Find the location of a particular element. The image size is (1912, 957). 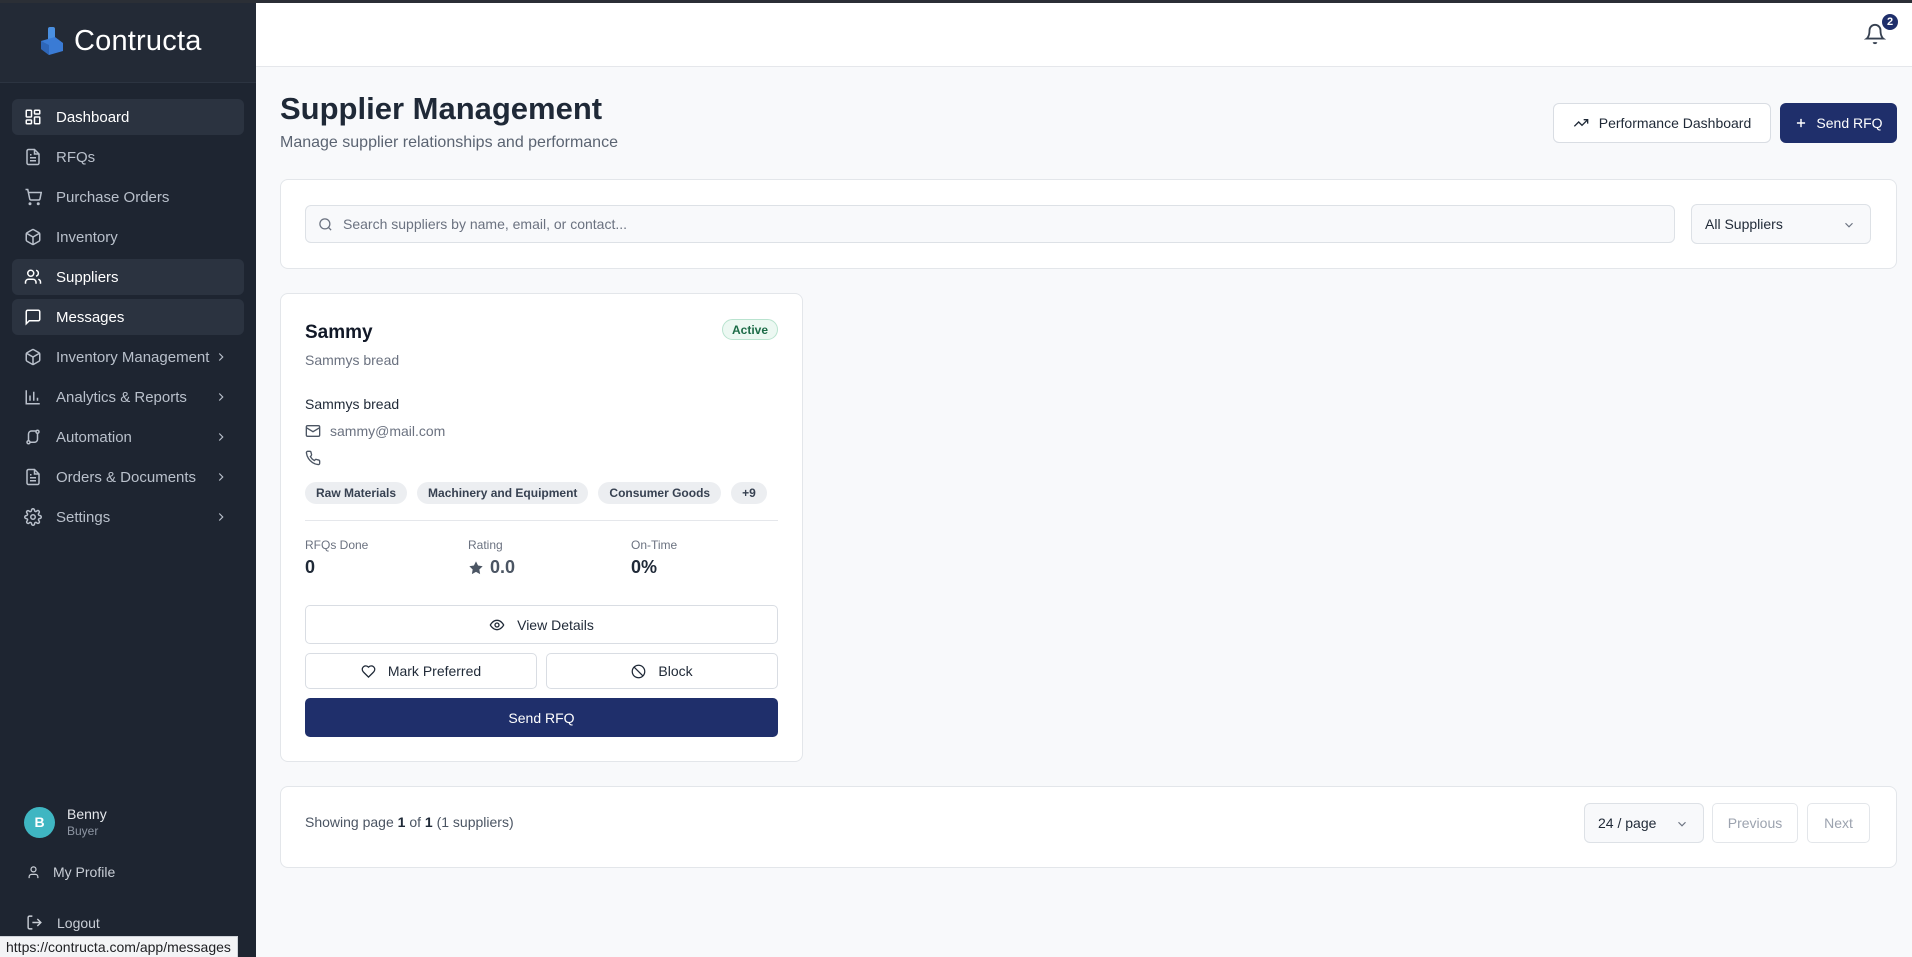

sidebar-item-orders-documents: Orders & Documents is located at coordinates (128, 477).